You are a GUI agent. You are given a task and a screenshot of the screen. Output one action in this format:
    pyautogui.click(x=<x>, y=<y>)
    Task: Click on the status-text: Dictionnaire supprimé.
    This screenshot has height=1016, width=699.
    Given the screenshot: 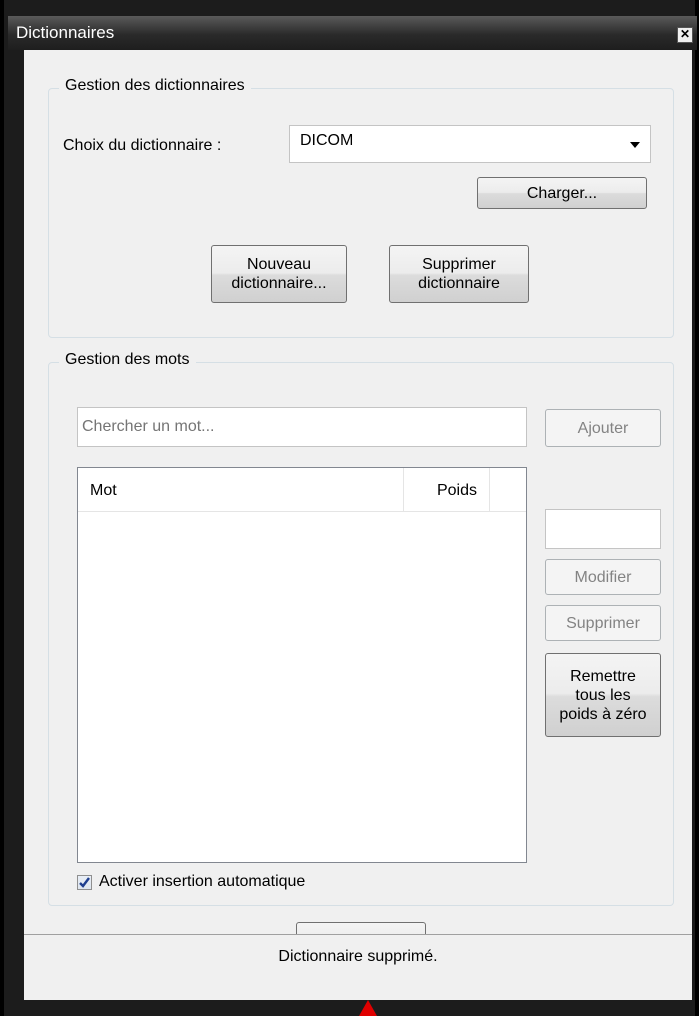 What is the action you would take?
    pyautogui.click(x=358, y=956)
    